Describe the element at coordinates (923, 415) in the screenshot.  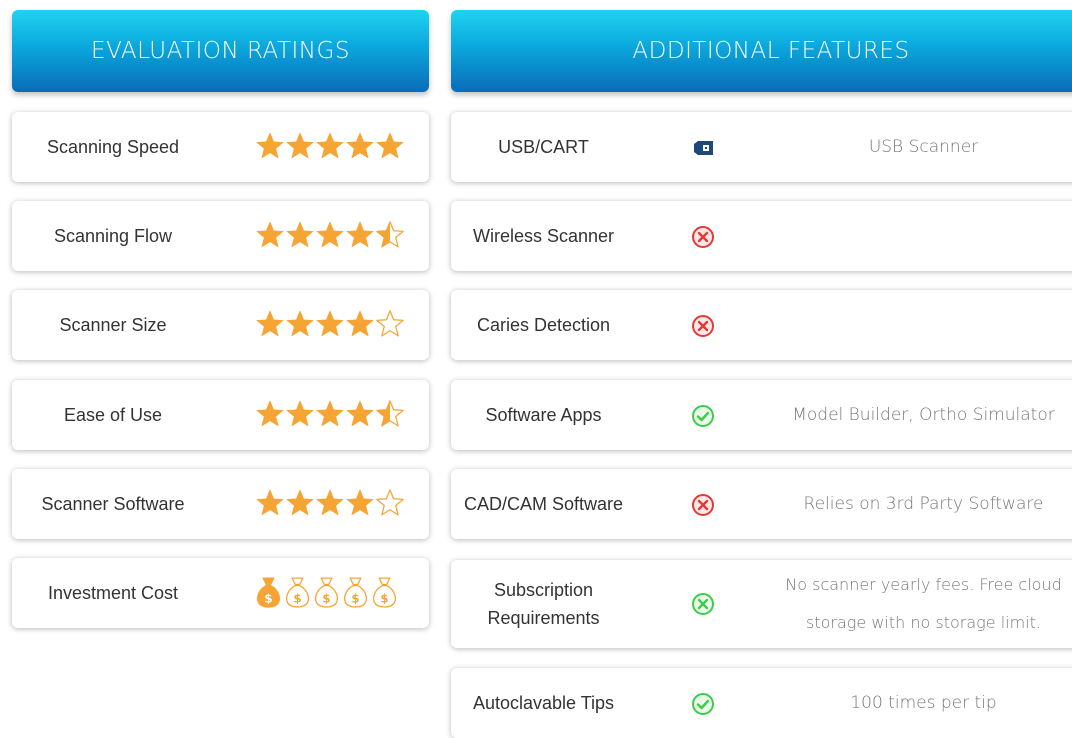
I see `feature-value: Model Builder, Ortho Simulator` at that location.